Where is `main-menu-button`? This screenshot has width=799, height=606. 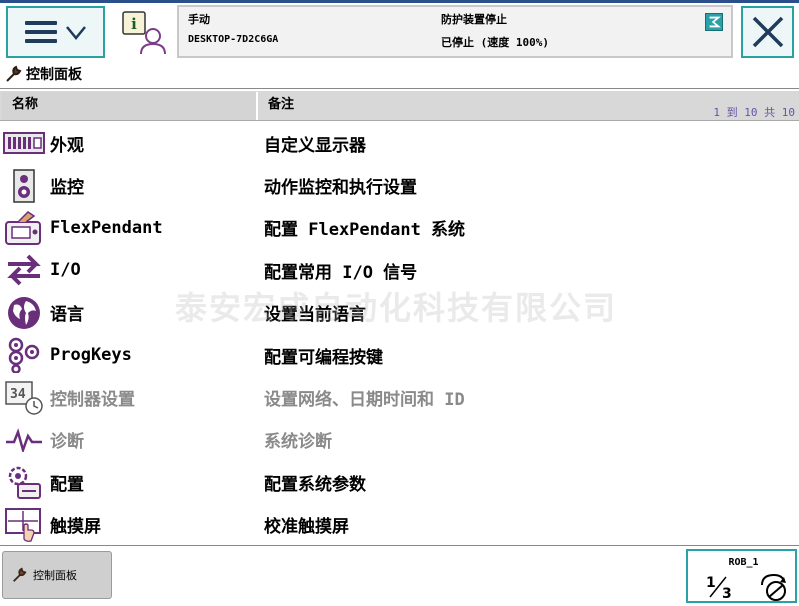 main-menu-button is located at coordinates (55, 32).